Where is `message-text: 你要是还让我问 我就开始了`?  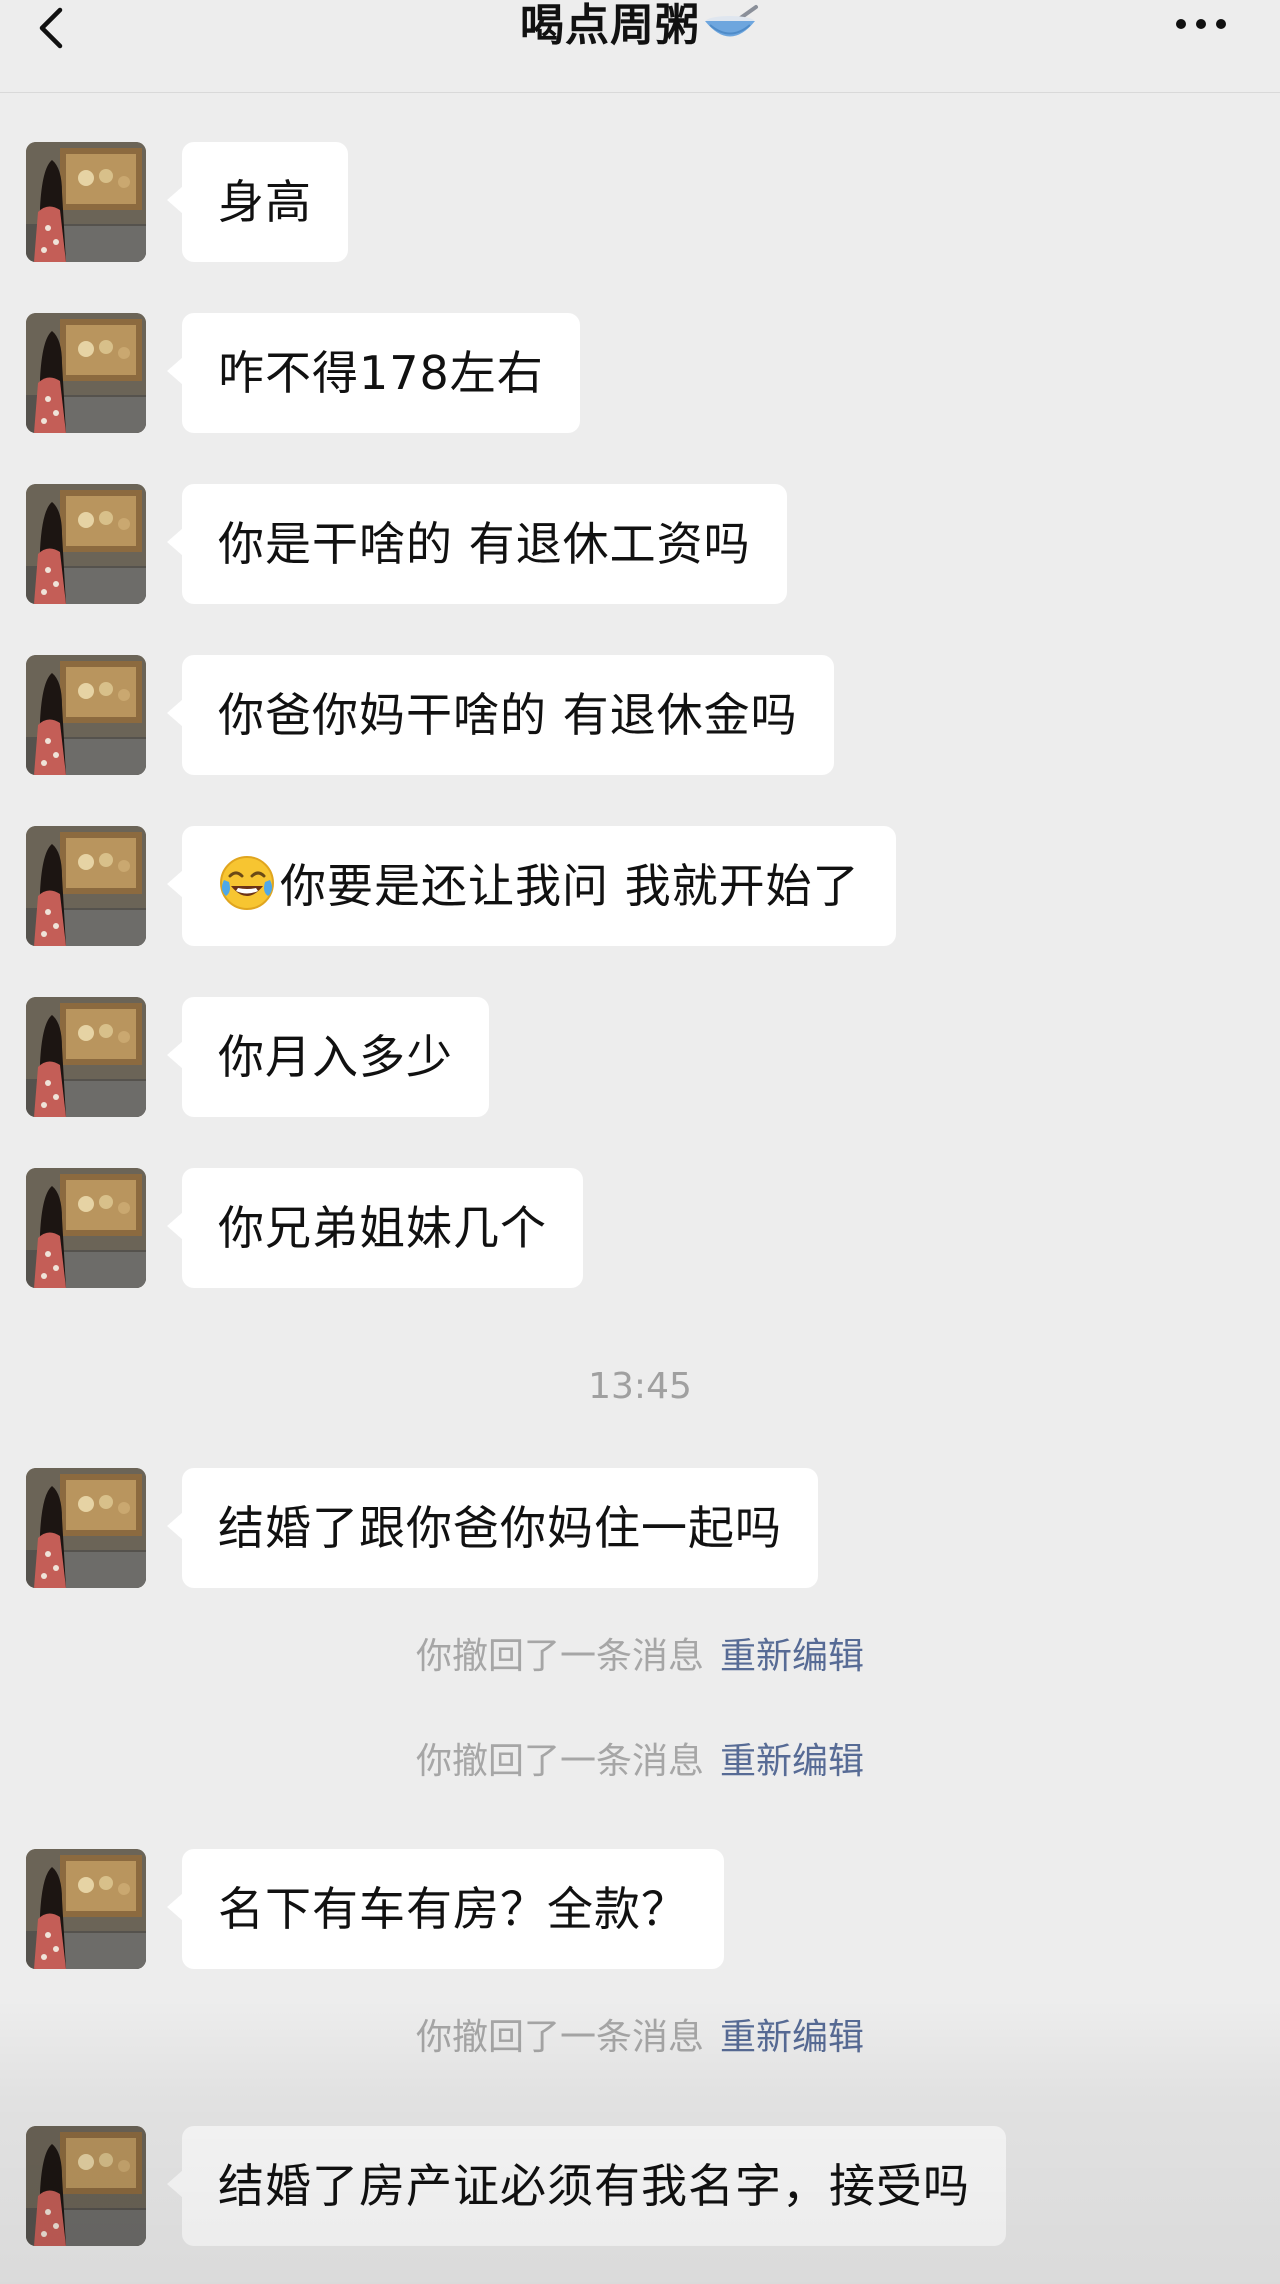
message-text: 你要是还让我问 我就开始了 is located at coordinates (570, 886).